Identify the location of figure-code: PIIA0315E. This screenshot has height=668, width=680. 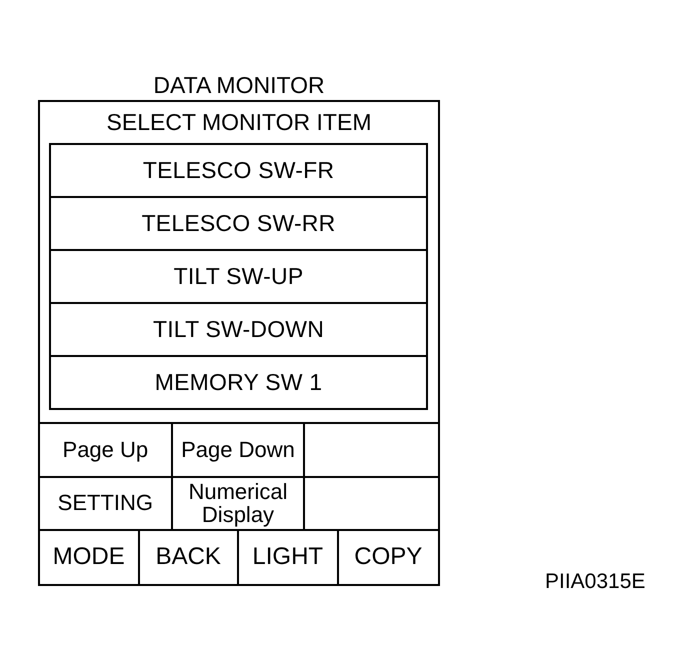
(595, 582).